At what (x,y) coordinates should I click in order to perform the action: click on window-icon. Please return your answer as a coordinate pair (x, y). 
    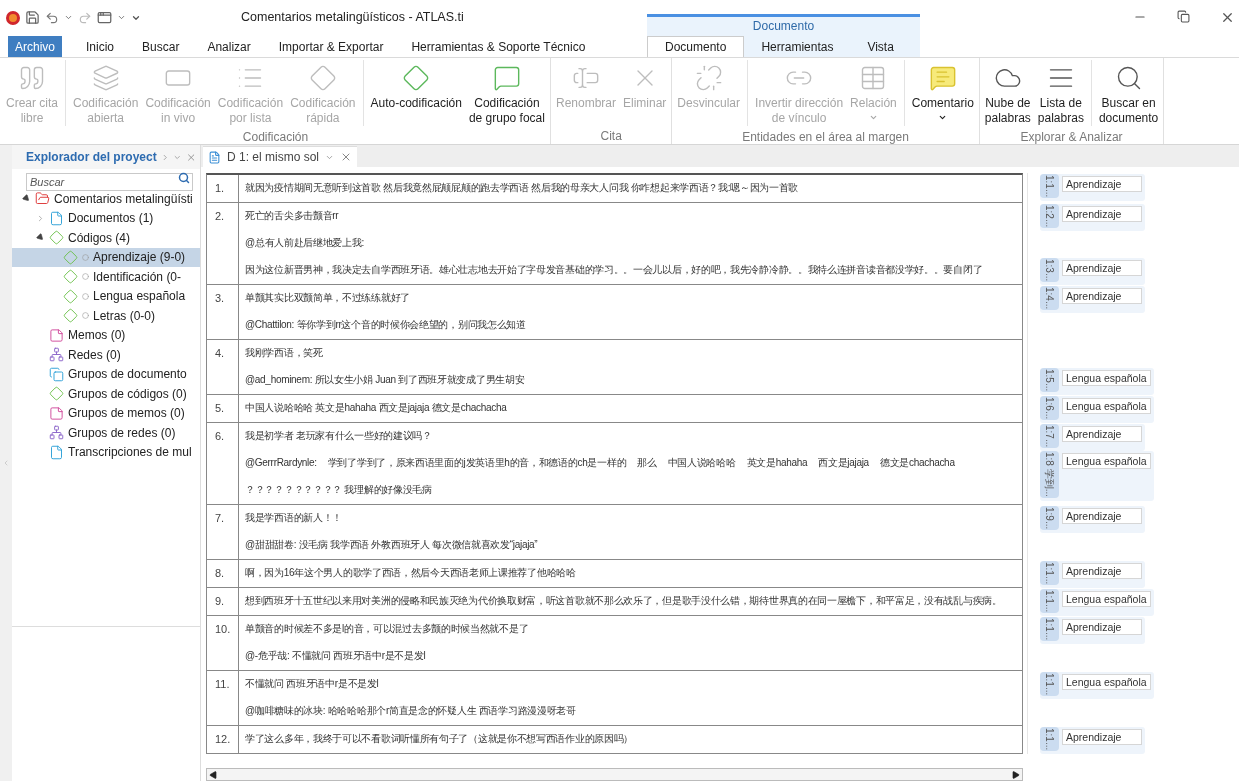
    Looking at the image, I should click on (104, 18).